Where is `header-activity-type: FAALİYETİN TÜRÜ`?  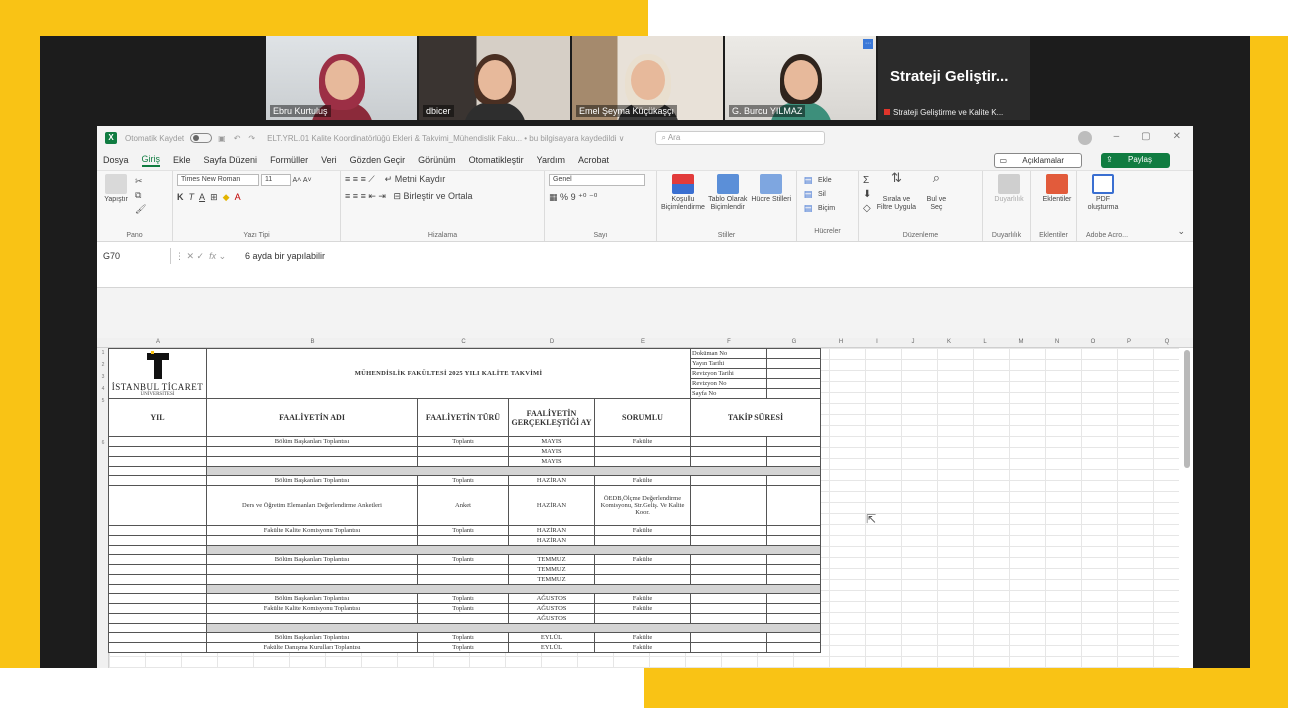
header-activity-type: FAALİYETİN TÜRÜ is located at coordinates (463, 417).